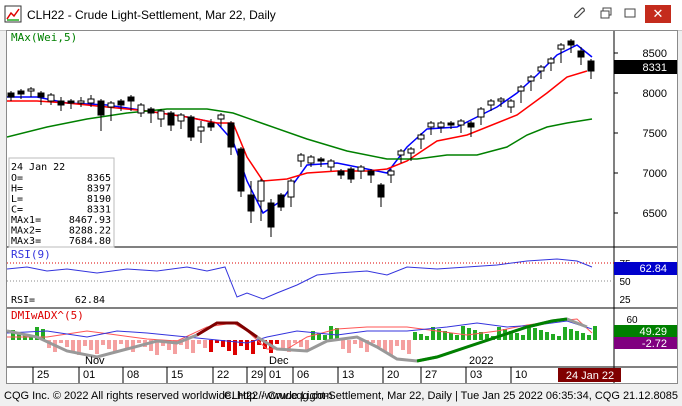  What do you see at coordinates (99, 210) in the screenshot?
I see `databox-value: 8331` at bounding box center [99, 210].